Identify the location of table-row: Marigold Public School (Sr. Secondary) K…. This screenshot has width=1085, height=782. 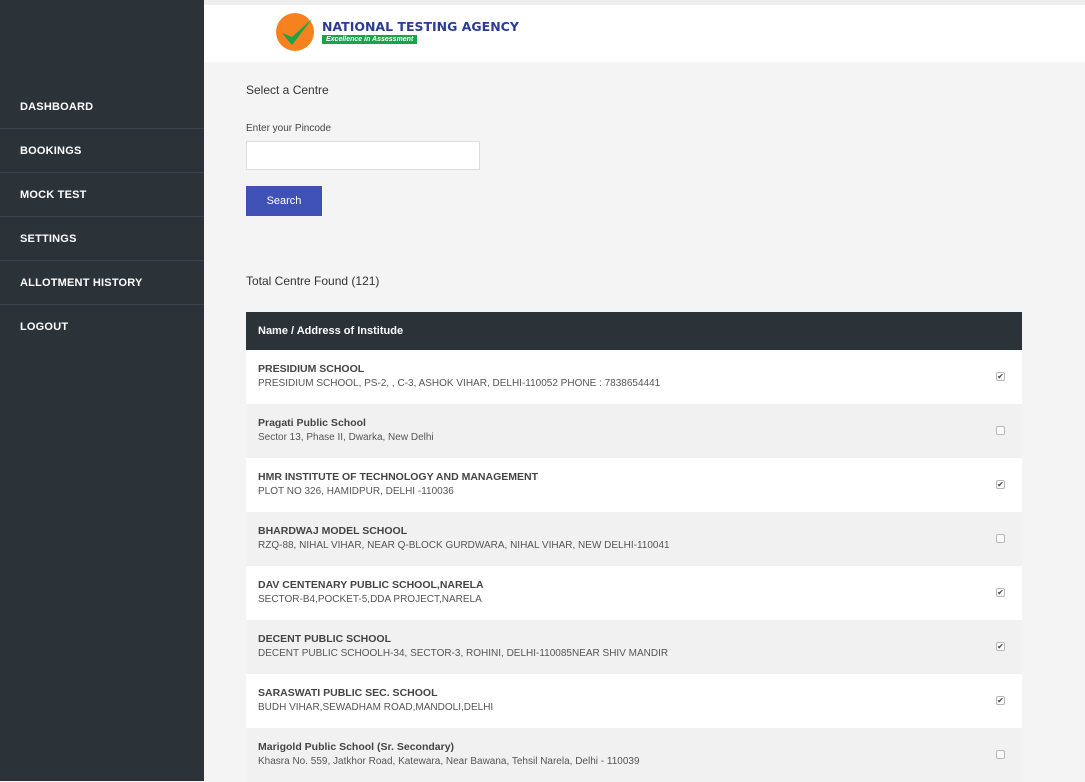
(634, 755).